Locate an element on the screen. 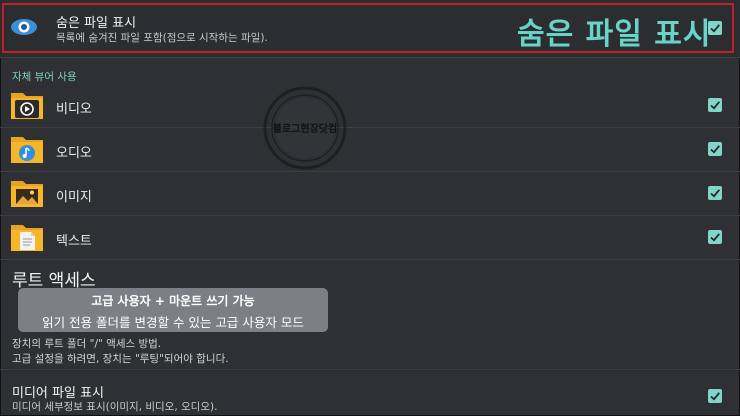  text-folder-icon is located at coordinates (27, 238).